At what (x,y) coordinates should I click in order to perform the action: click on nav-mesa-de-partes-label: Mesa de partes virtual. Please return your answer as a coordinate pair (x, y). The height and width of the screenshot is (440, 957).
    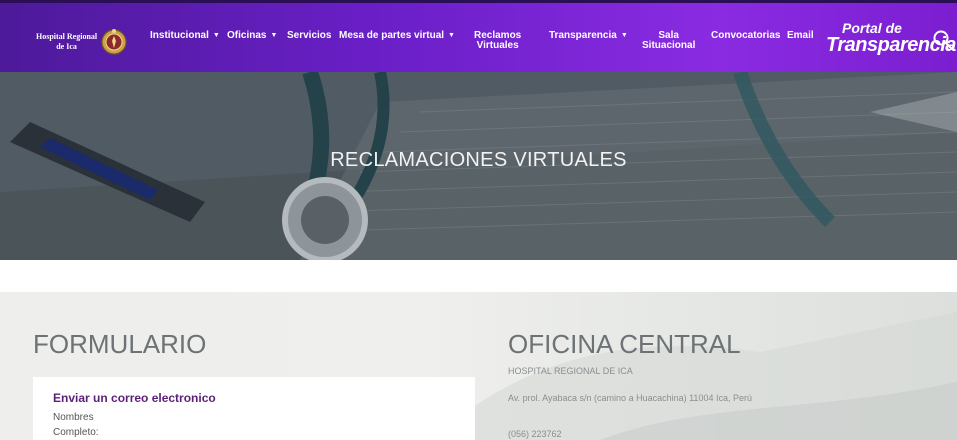
    Looking at the image, I should click on (392, 35).